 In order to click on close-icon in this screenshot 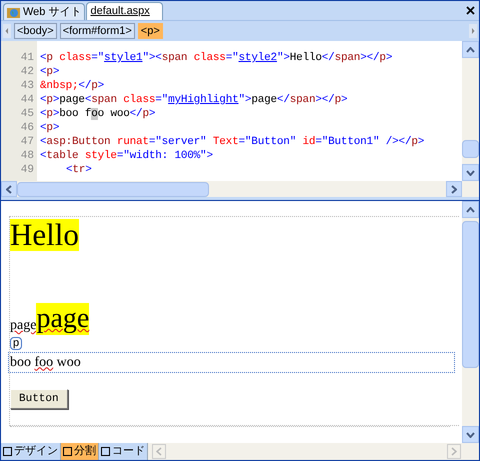, I will do `click(470, 10)`.